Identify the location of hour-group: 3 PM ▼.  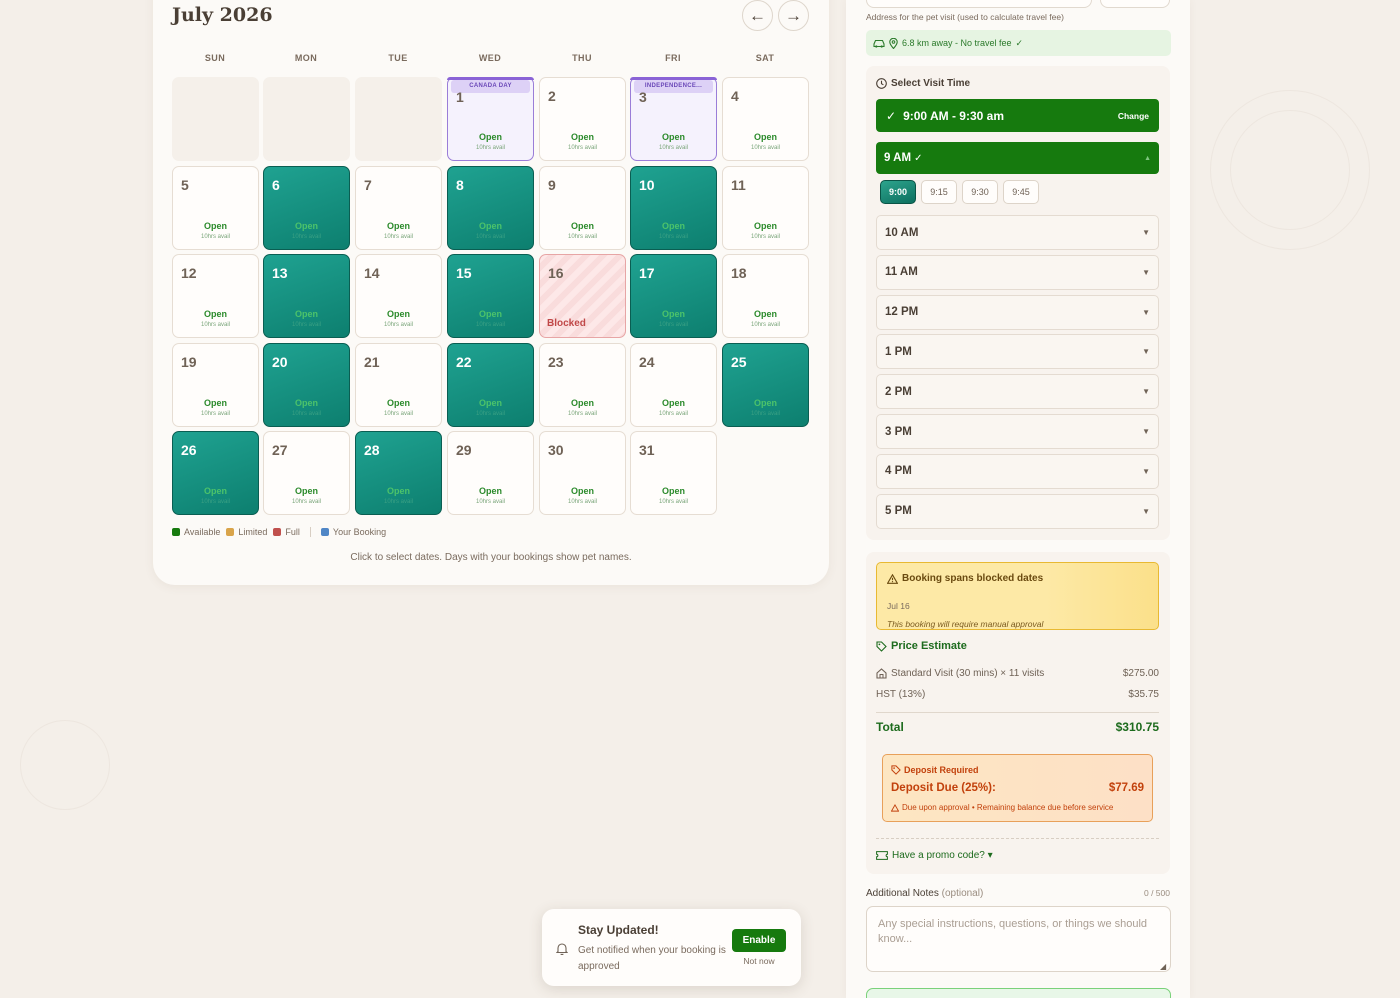
(1017, 431).